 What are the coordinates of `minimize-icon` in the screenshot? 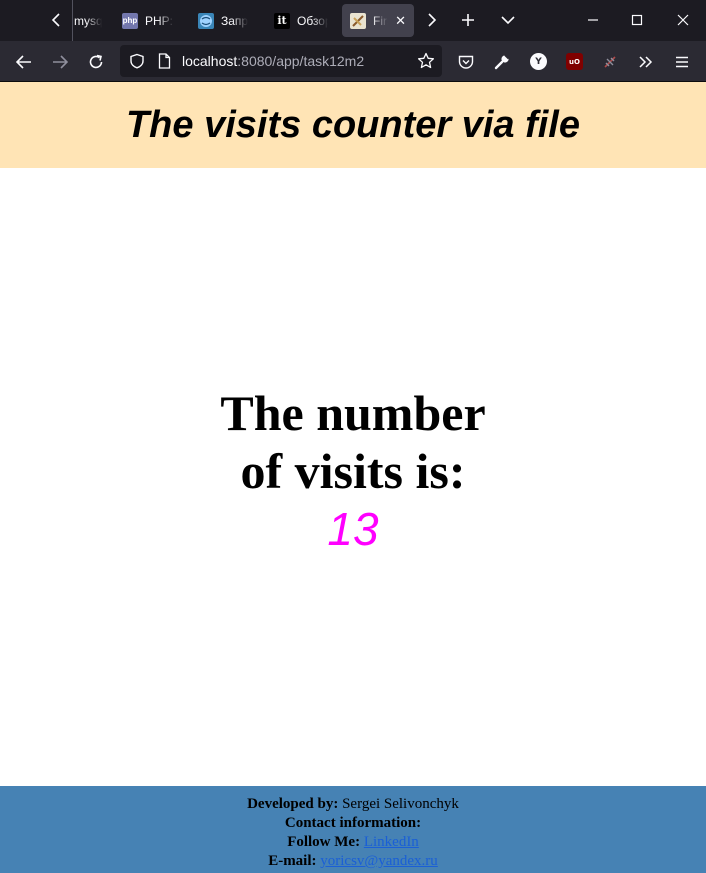 It's located at (593, 20).